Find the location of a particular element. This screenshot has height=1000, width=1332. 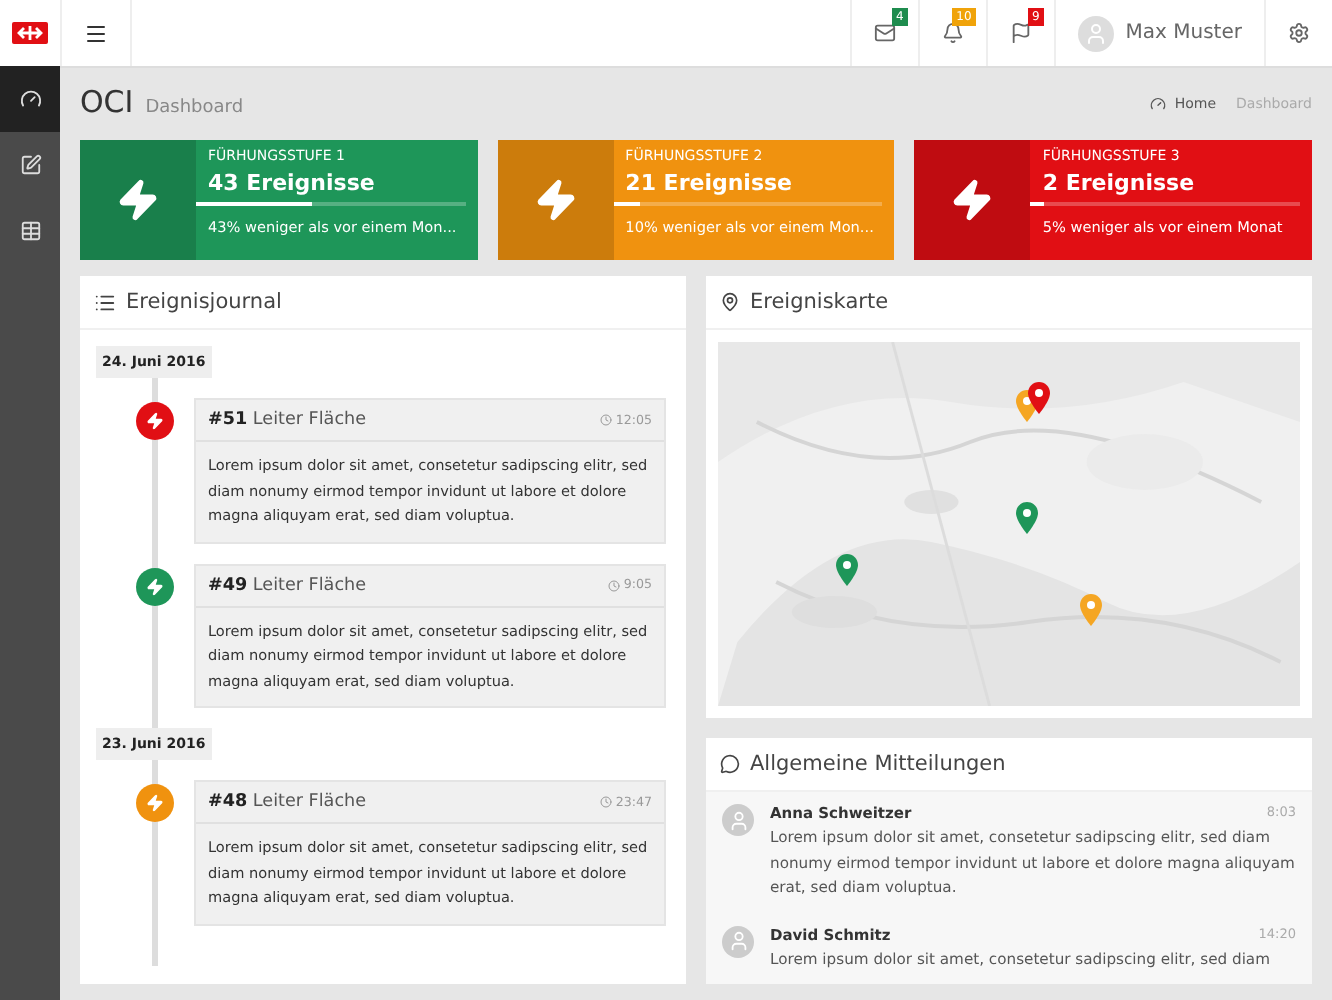

edit-icon is located at coordinates (30, 165).